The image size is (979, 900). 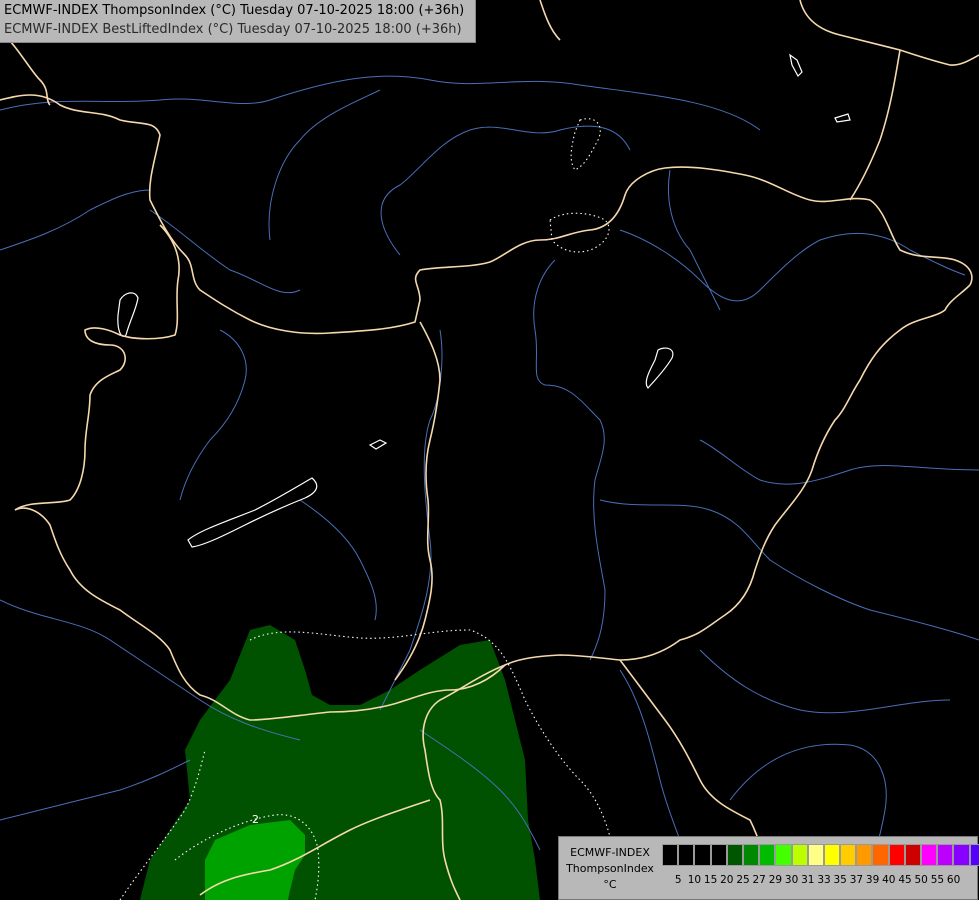 I want to click on legend-unit: °C, so click(x=610, y=884).